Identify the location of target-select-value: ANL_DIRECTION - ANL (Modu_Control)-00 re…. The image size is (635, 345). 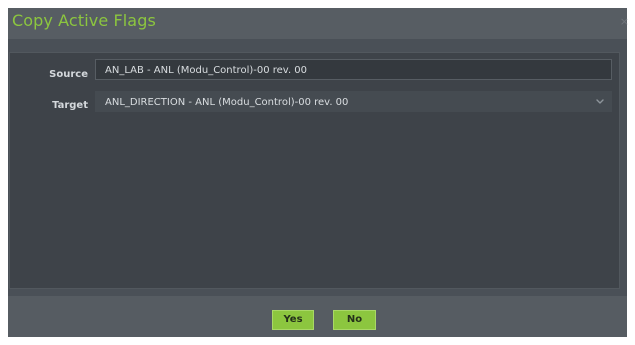
(227, 102).